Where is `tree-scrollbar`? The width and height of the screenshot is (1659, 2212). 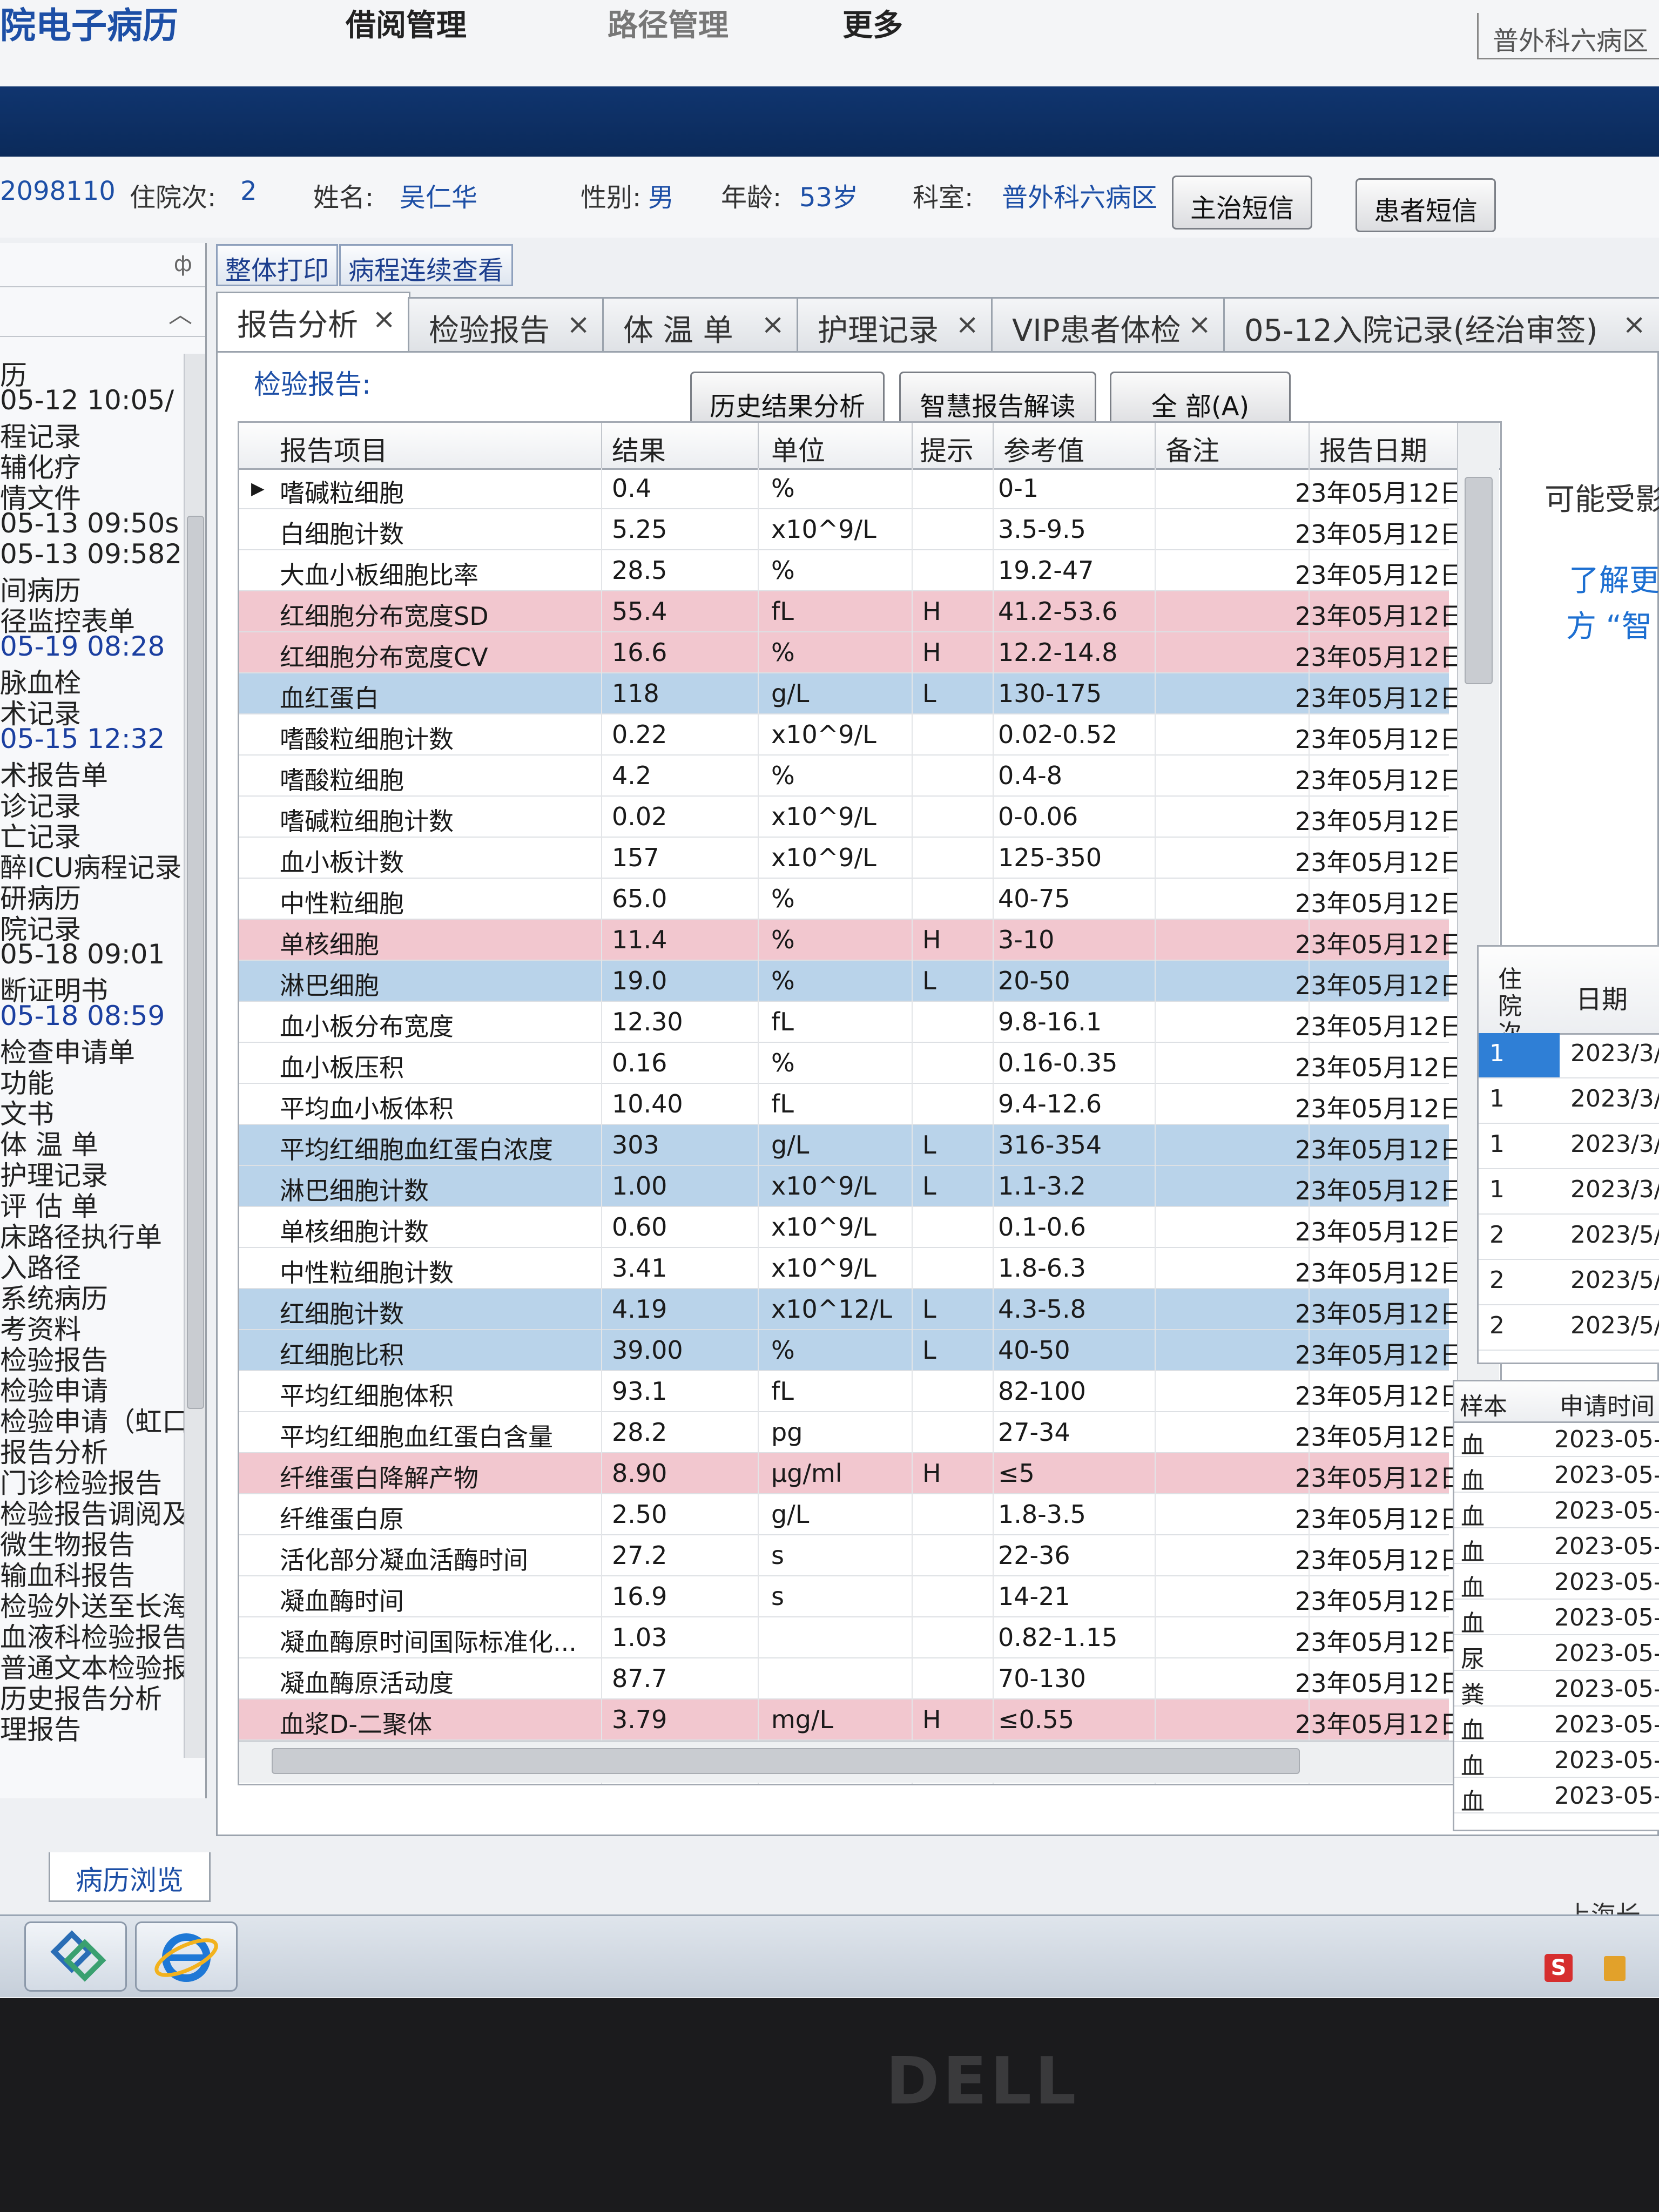 tree-scrollbar is located at coordinates (194, 1056).